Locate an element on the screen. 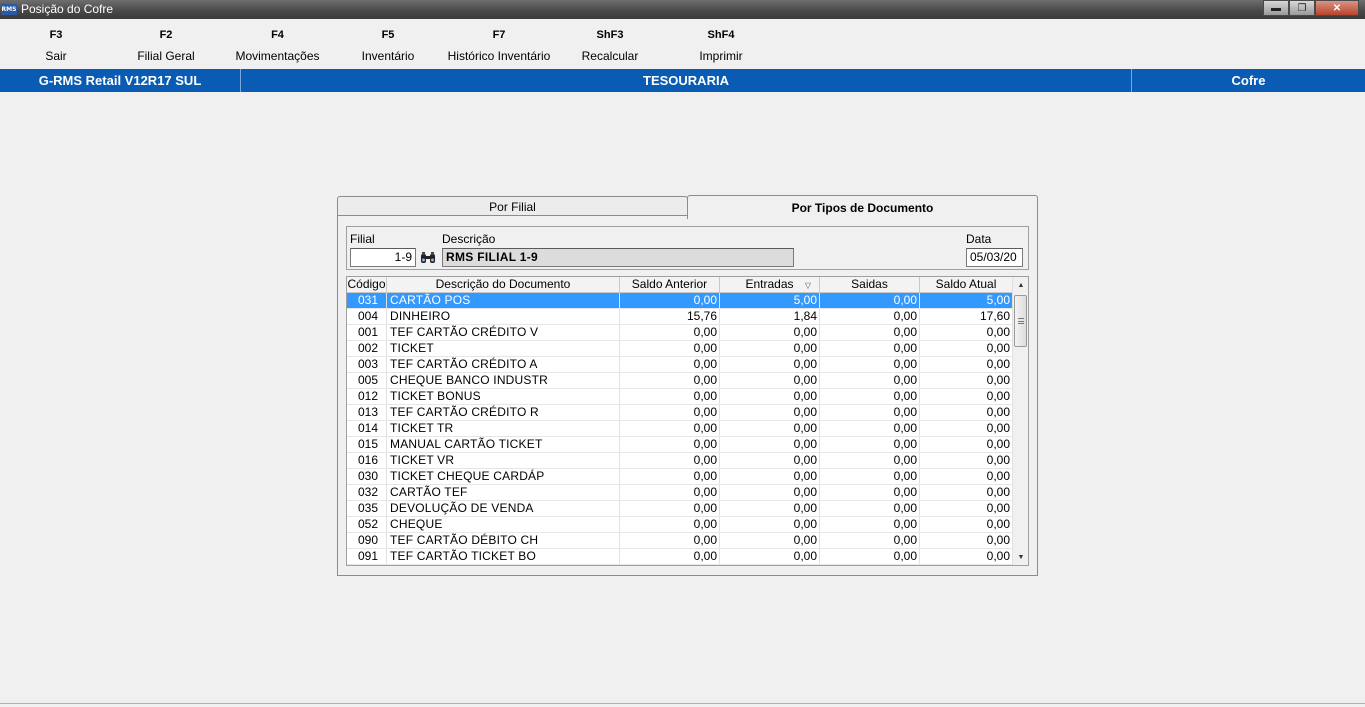 This screenshot has width=1365, height=707. row-descricao: TICKET CHEQUE CARDÁP is located at coordinates (503, 476).